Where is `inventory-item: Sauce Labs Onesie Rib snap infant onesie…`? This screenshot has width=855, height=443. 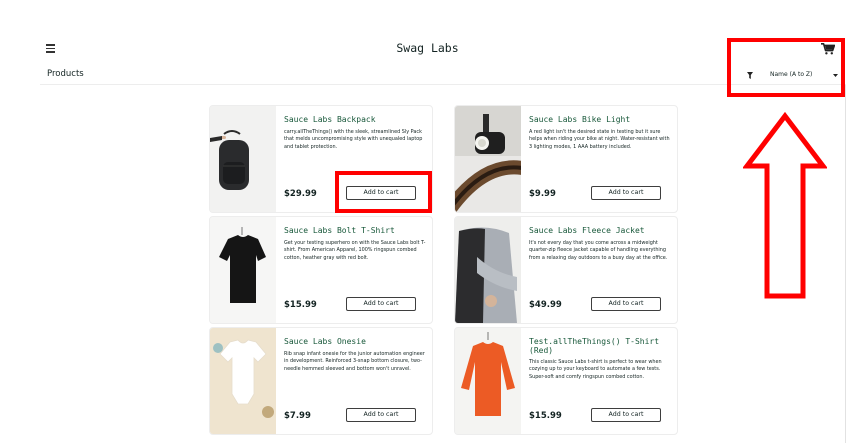 inventory-item: Sauce Labs Onesie Rib snap infant onesie… is located at coordinates (321, 381).